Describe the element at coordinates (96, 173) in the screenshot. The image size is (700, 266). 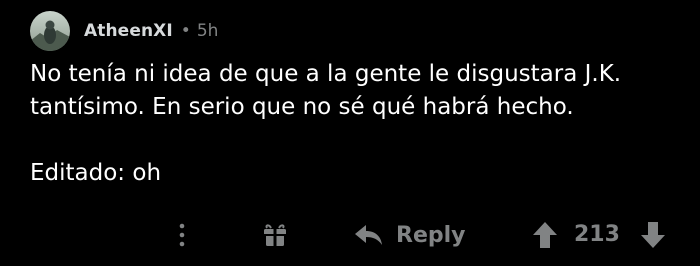
I see `comment-edit-note: Editado: oh` at that location.